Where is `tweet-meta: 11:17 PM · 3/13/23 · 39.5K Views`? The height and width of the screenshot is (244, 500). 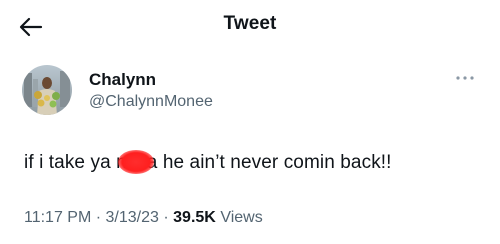
tweet-meta: 11:17 PM · 3/13/23 · 39.5K Views is located at coordinates (143, 218).